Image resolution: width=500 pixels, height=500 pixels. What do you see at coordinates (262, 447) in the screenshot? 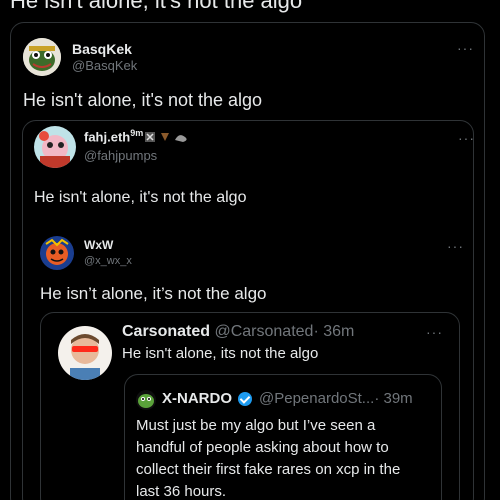
I see `tweet-line: handful of people asking about how to` at bounding box center [262, 447].